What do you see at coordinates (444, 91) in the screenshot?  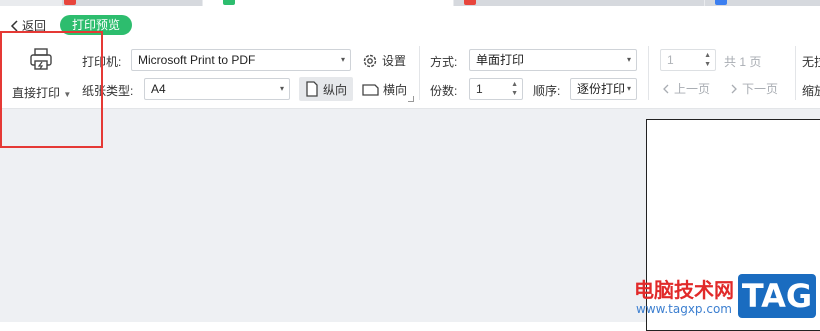 I see `copies-label: 份数:` at bounding box center [444, 91].